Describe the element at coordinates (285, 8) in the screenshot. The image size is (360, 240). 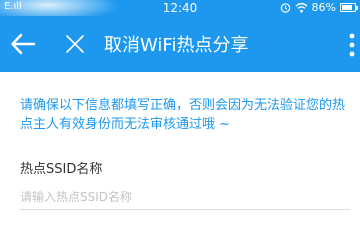
I see `alarm-icon` at that location.